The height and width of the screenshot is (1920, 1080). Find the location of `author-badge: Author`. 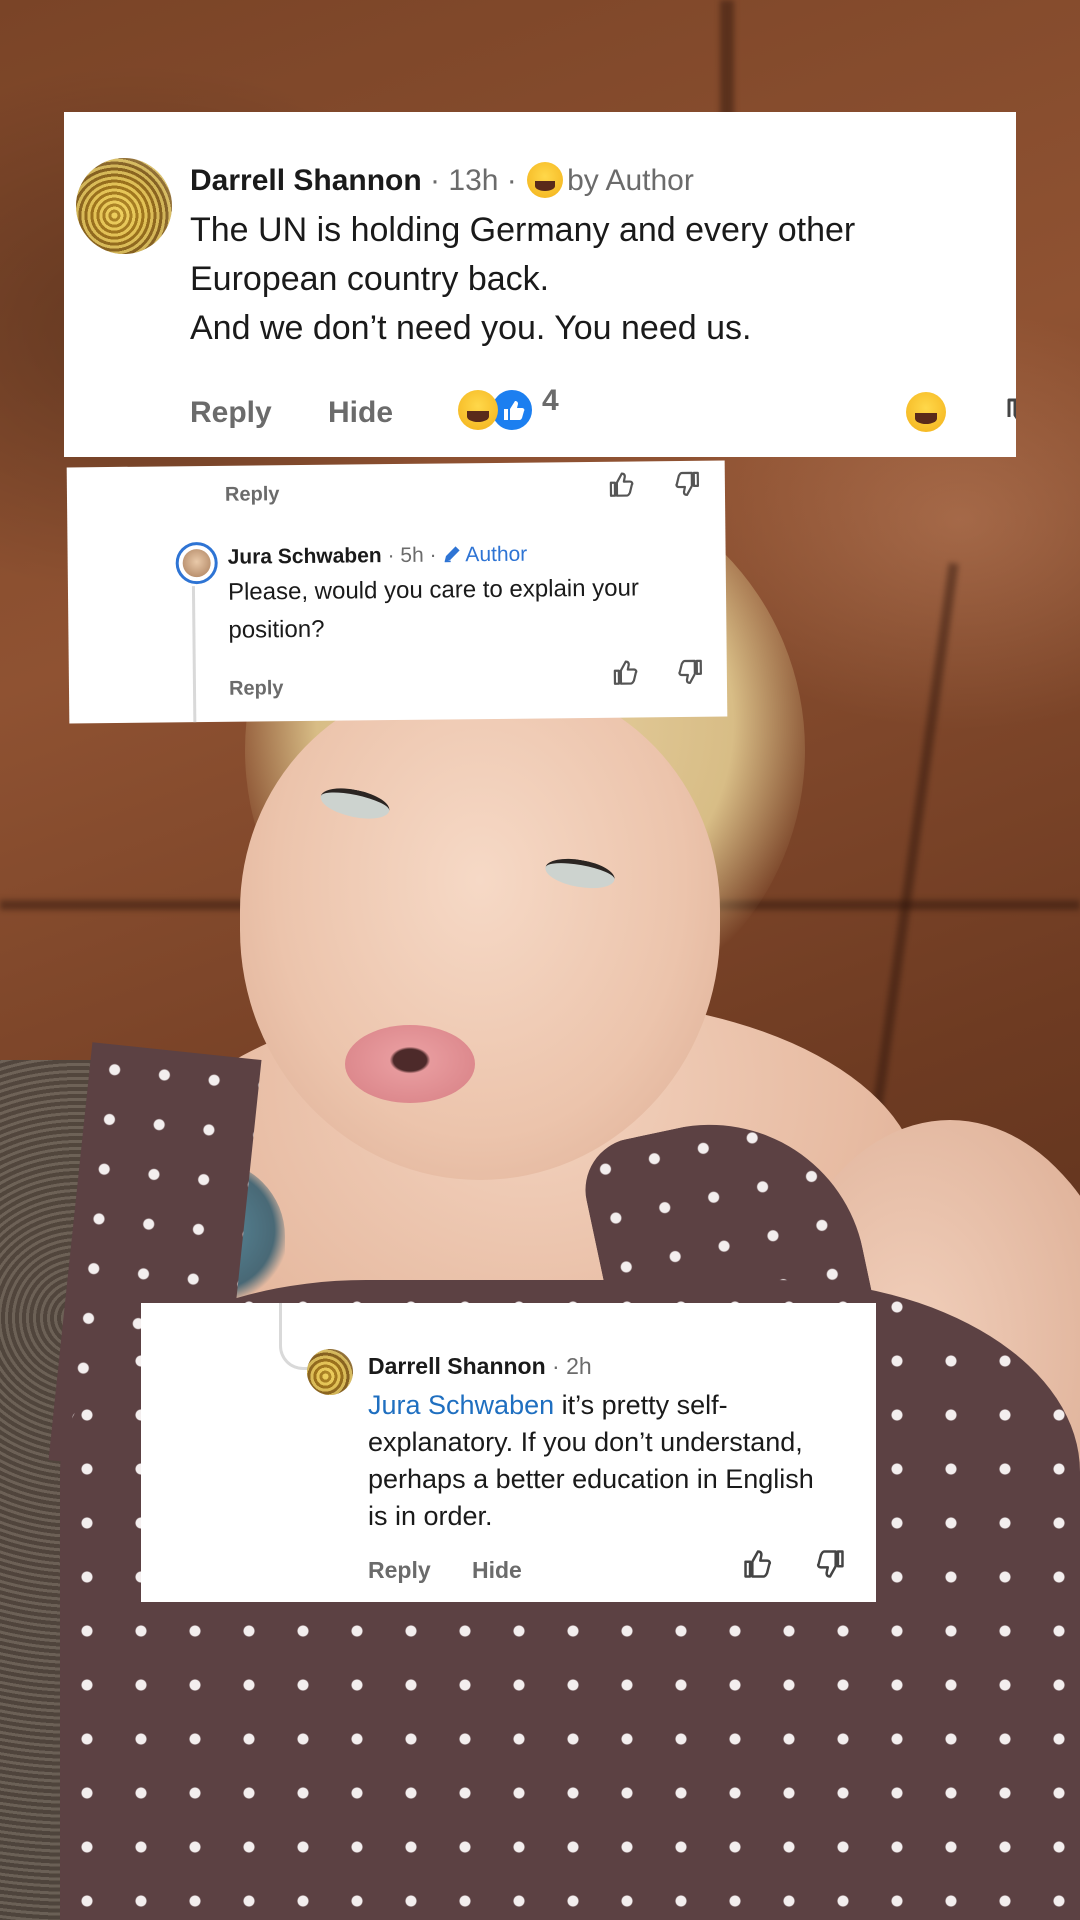

author-badge: Author is located at coordinates (496, 554).